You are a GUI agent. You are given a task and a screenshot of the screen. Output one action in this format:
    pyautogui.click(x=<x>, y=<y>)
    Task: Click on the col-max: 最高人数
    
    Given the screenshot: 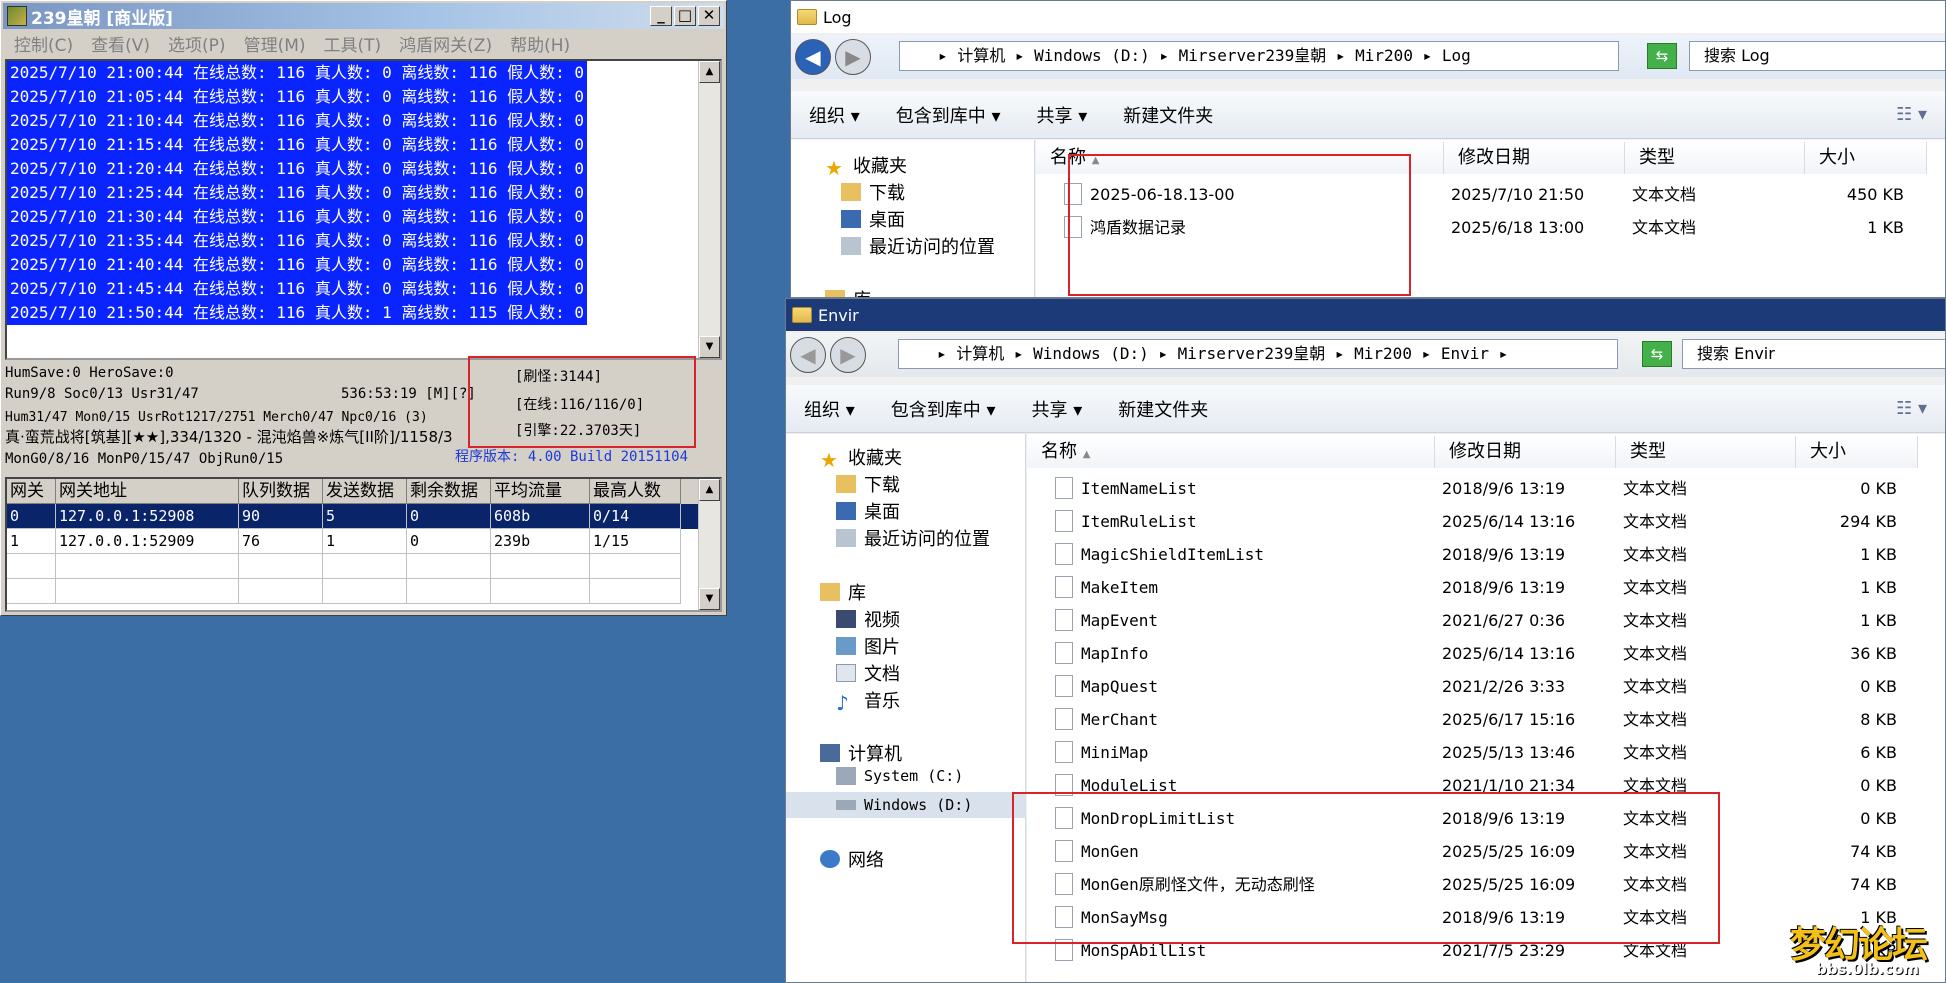 What is the action you would take?
    pyautogui.click(x=635, y=491)
    